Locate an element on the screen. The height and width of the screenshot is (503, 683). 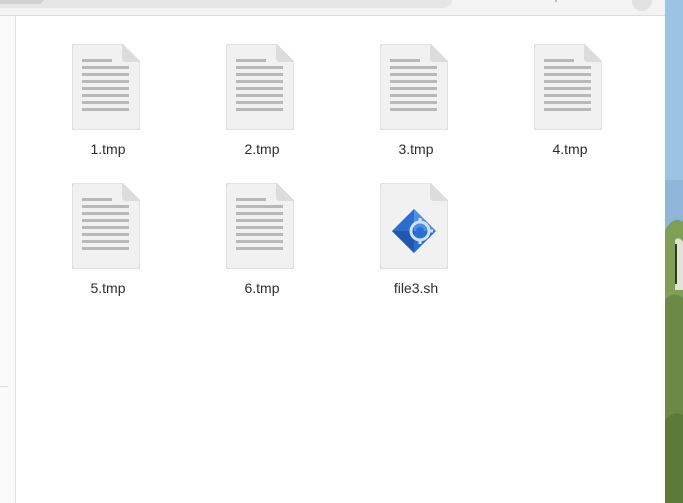
sidebar-divider is located at coordinates (4, 386).